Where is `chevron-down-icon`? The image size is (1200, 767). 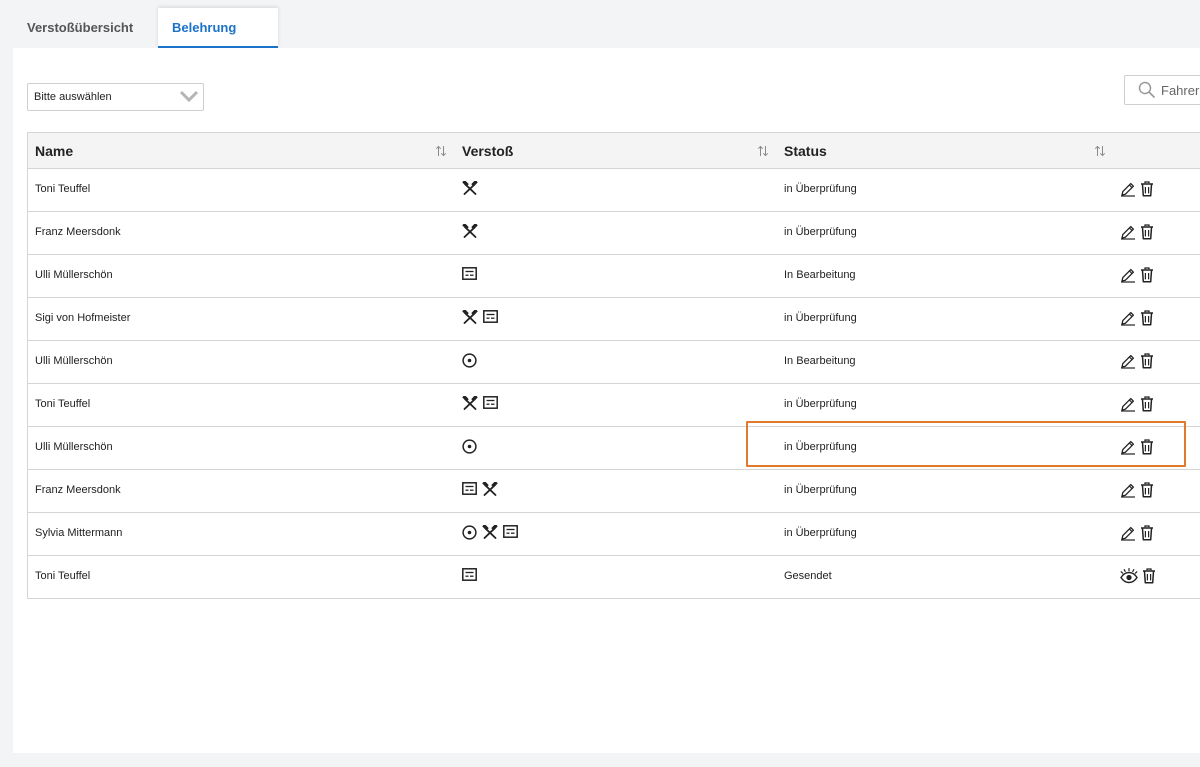 chevron-down-icon is located at coordinates (189, 96).